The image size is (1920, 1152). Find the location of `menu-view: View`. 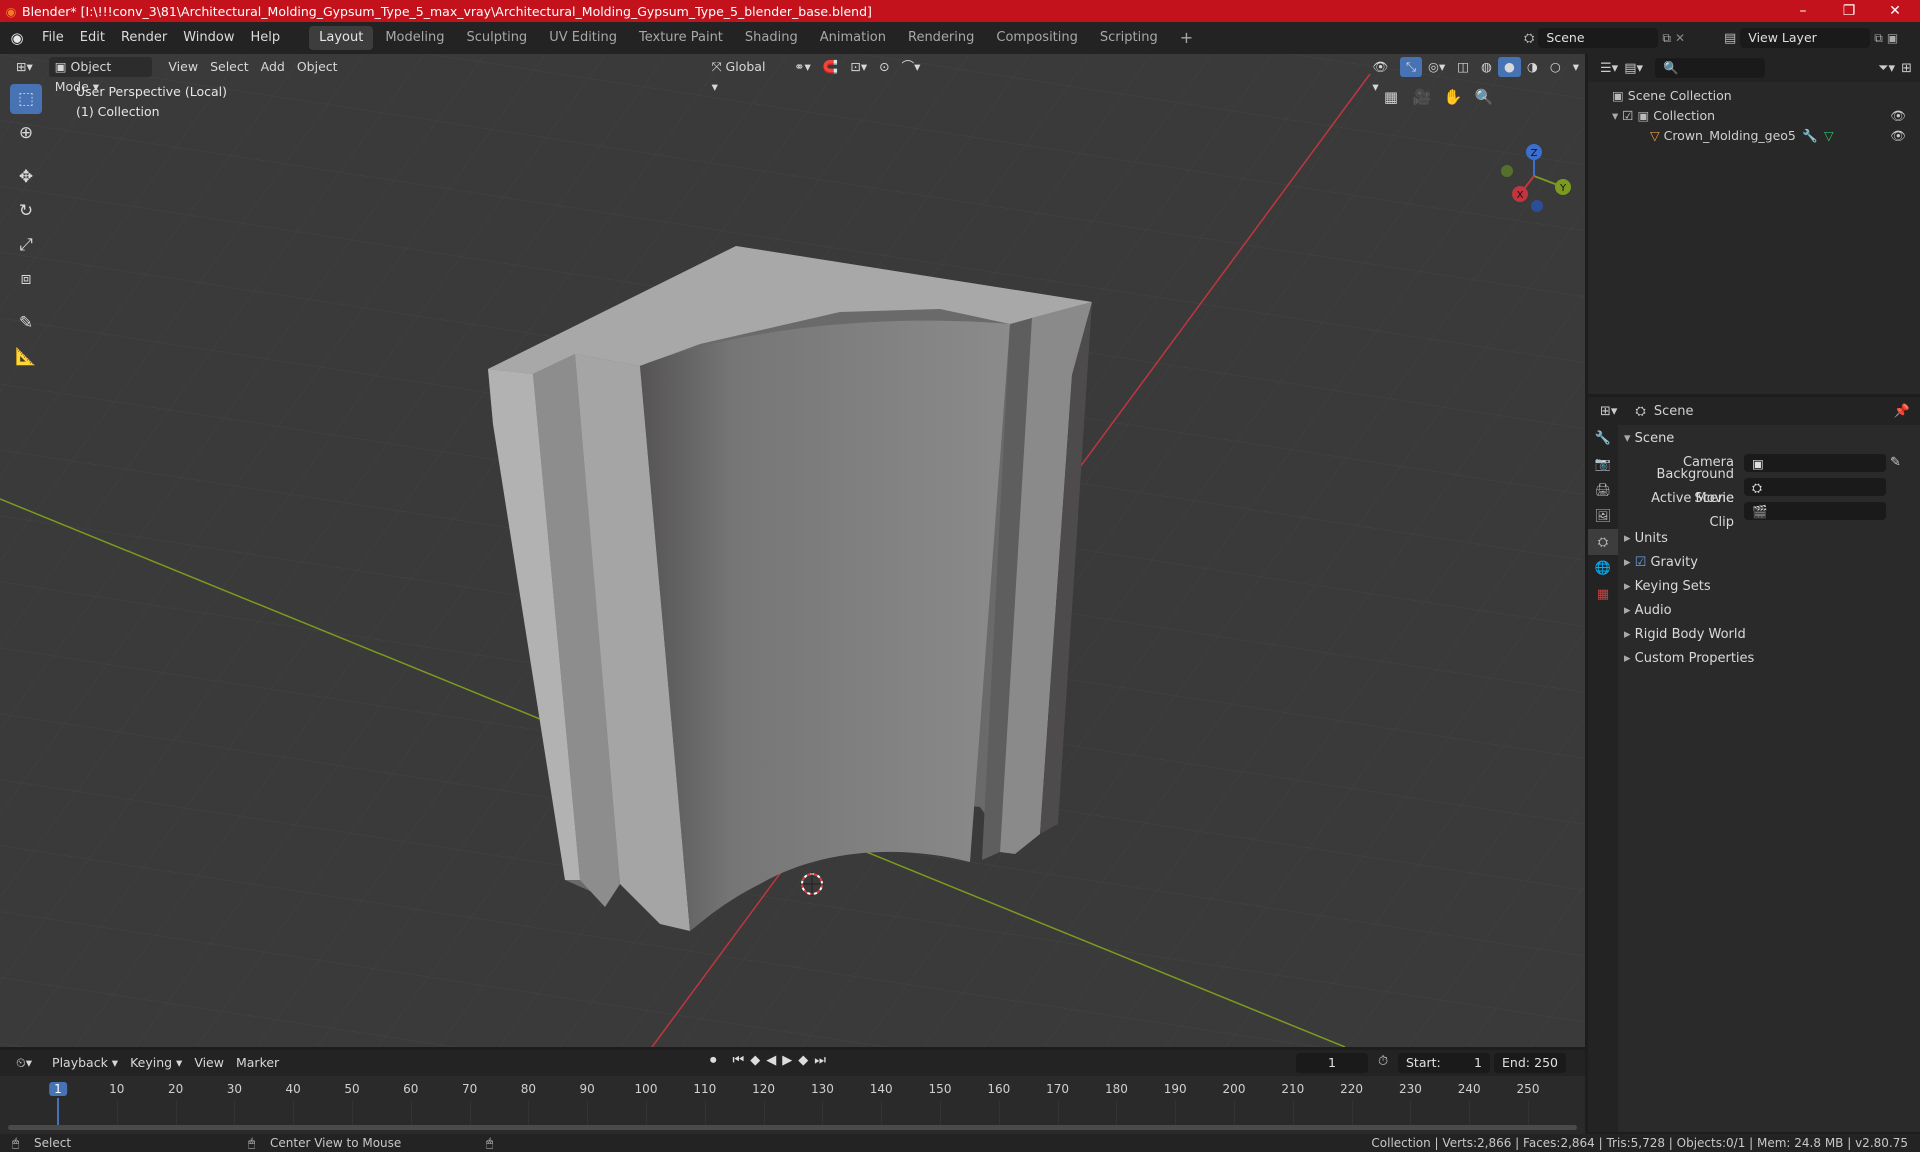

menu-view: View is located at coordinates (183, 67).